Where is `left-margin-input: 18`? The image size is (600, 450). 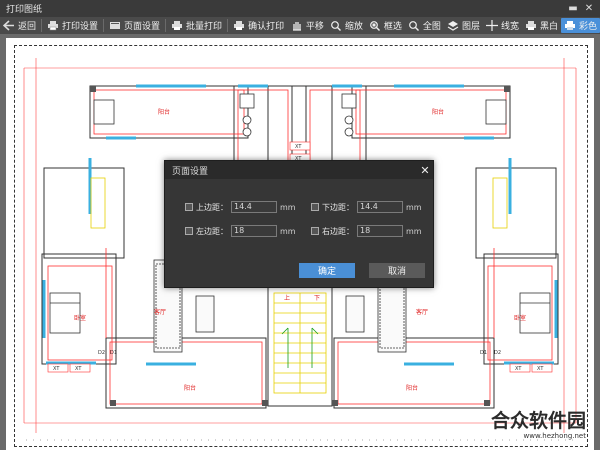 left-margin-input: 18 is located at coordinates (254, 231).